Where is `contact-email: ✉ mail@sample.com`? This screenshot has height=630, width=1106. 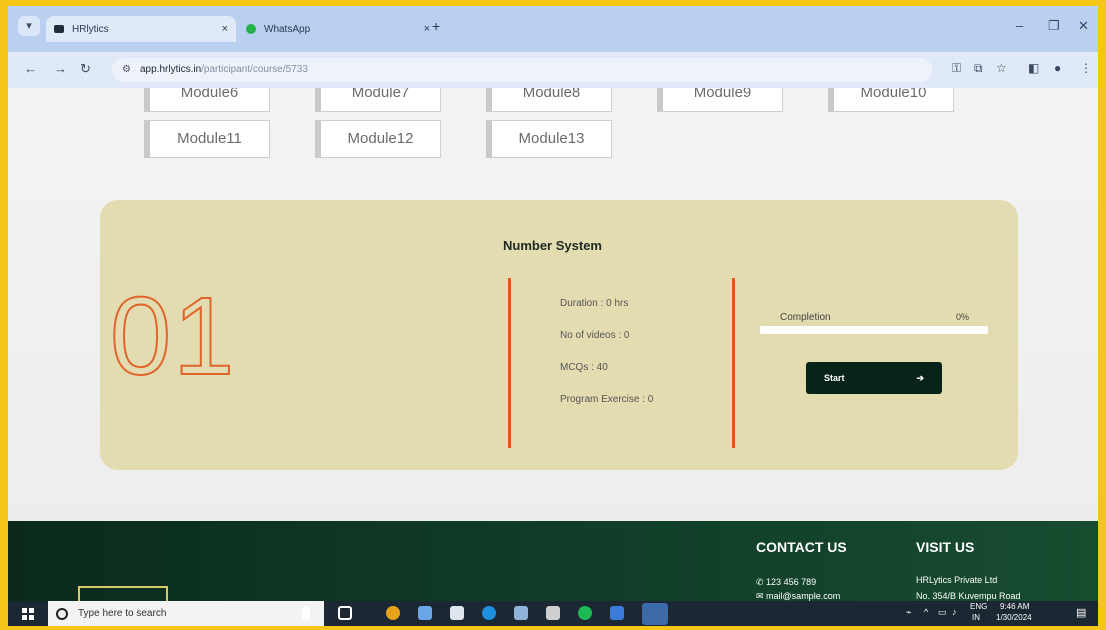
contact-email: ✉ mail@sample.com is located at coordinates (798, 596).